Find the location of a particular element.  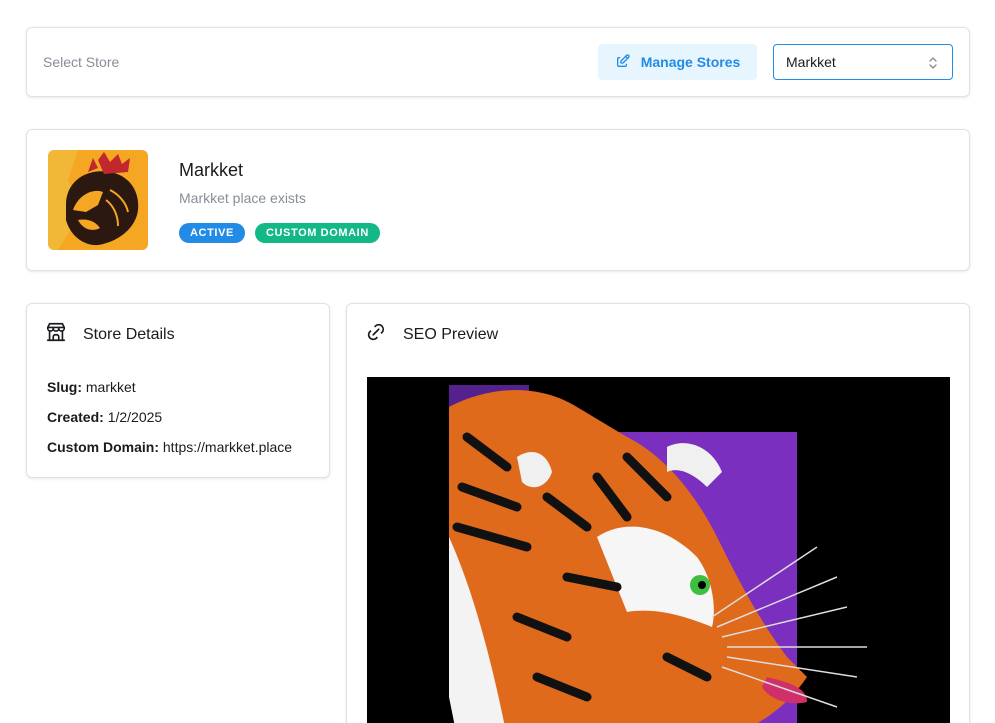

seo-preview-header: SEO Preview is located at coordinates (431, 334).